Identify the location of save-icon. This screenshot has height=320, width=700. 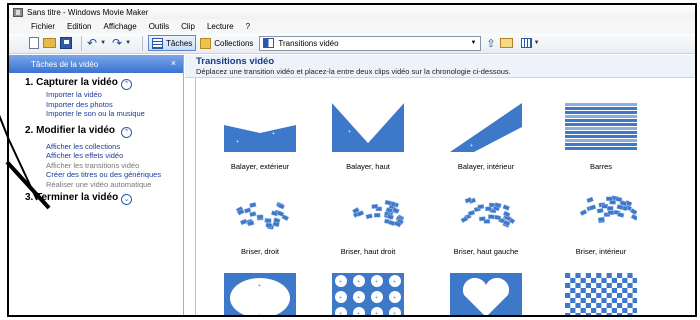
(66, 43).